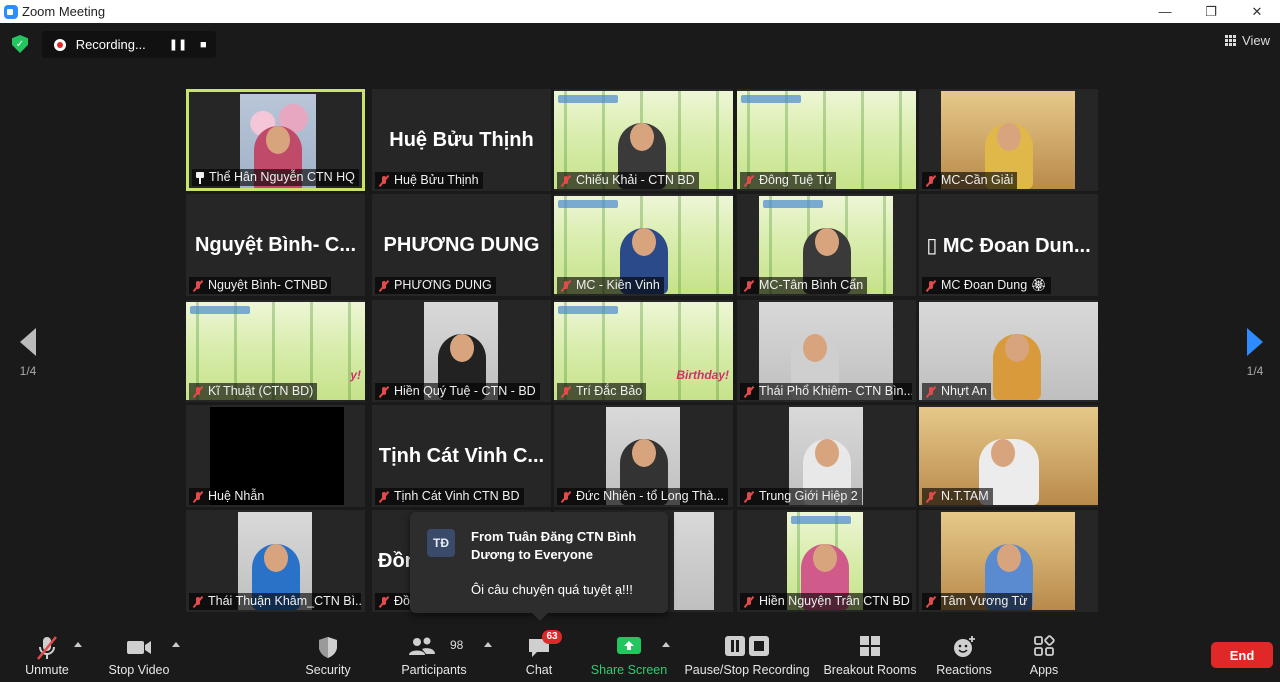 The image size is (1280, 682). I want to click on apps-icon, so click(1044, 645).